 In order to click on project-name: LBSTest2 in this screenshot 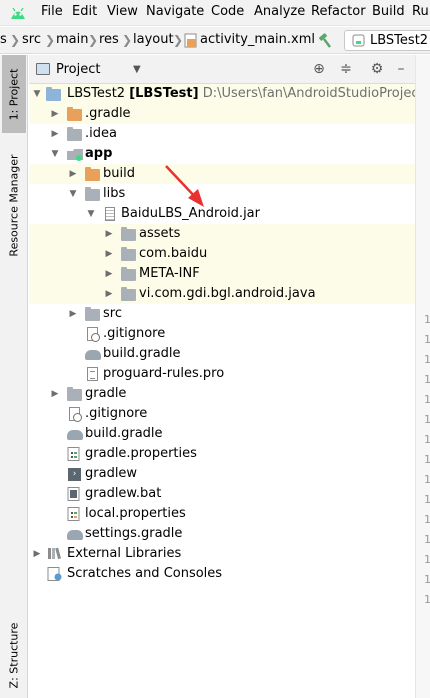, I will do `click(96, 93)`.